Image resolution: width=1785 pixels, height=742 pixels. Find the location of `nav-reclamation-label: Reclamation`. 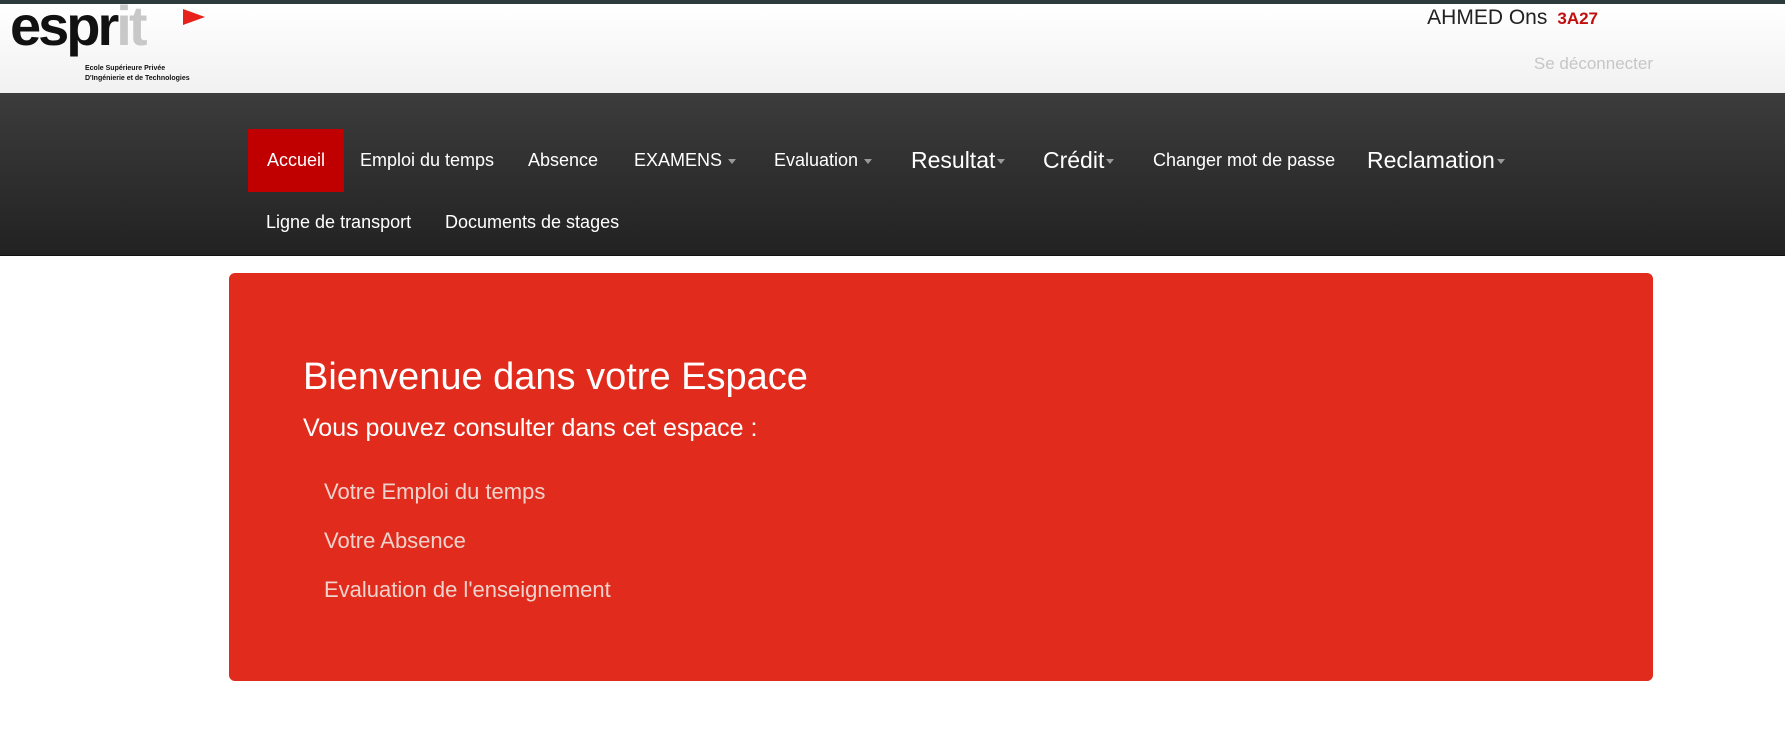

nav-reclamation-label: Reclamation is located at coordinates (1431, 160).